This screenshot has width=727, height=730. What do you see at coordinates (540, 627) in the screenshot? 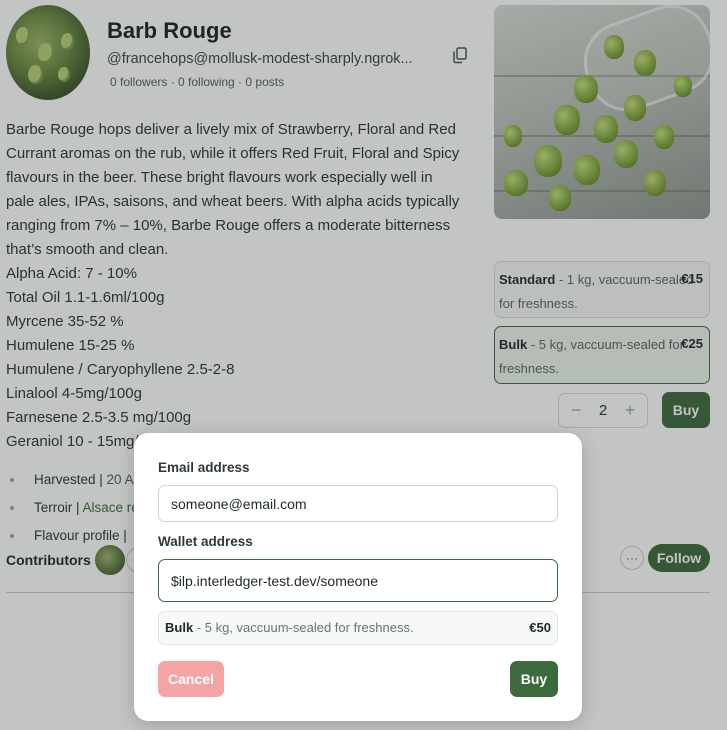
I see `summary-price: €50` at bounding box center [540, 627].